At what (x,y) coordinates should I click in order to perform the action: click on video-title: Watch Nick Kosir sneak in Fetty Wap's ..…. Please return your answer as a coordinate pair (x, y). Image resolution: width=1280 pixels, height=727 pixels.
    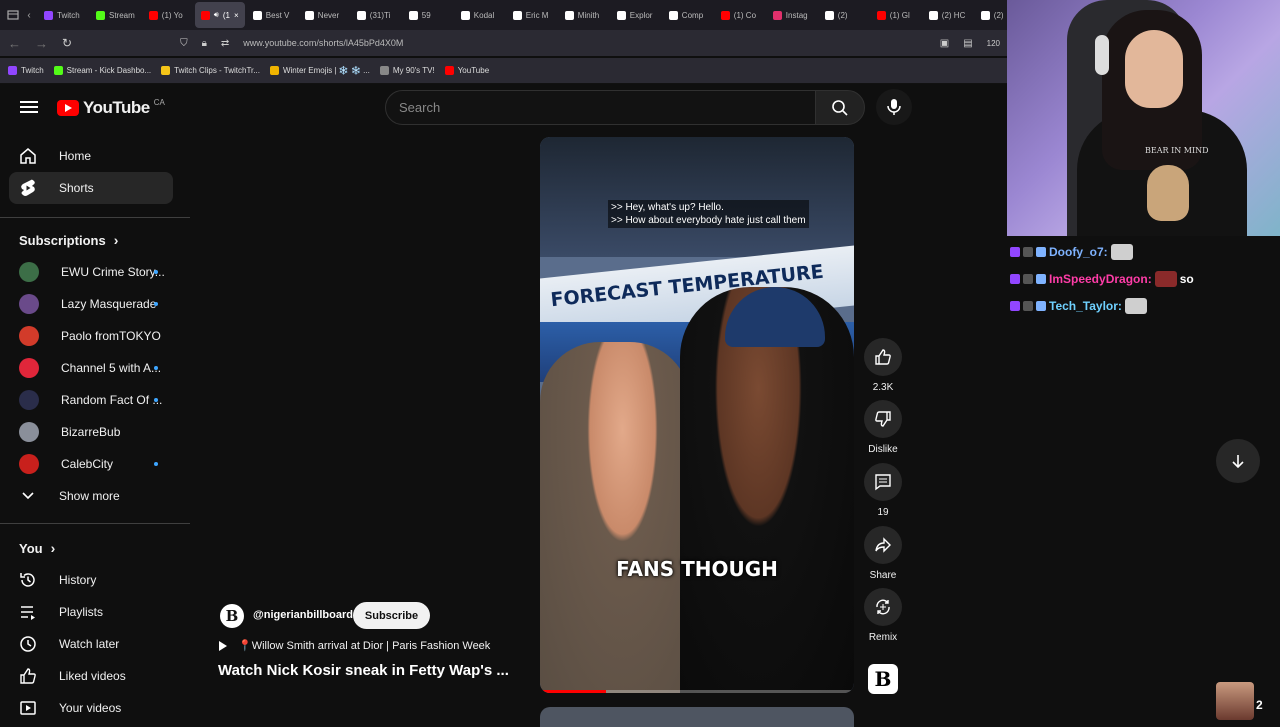
    Looking at the image, I should click on (368, 670).